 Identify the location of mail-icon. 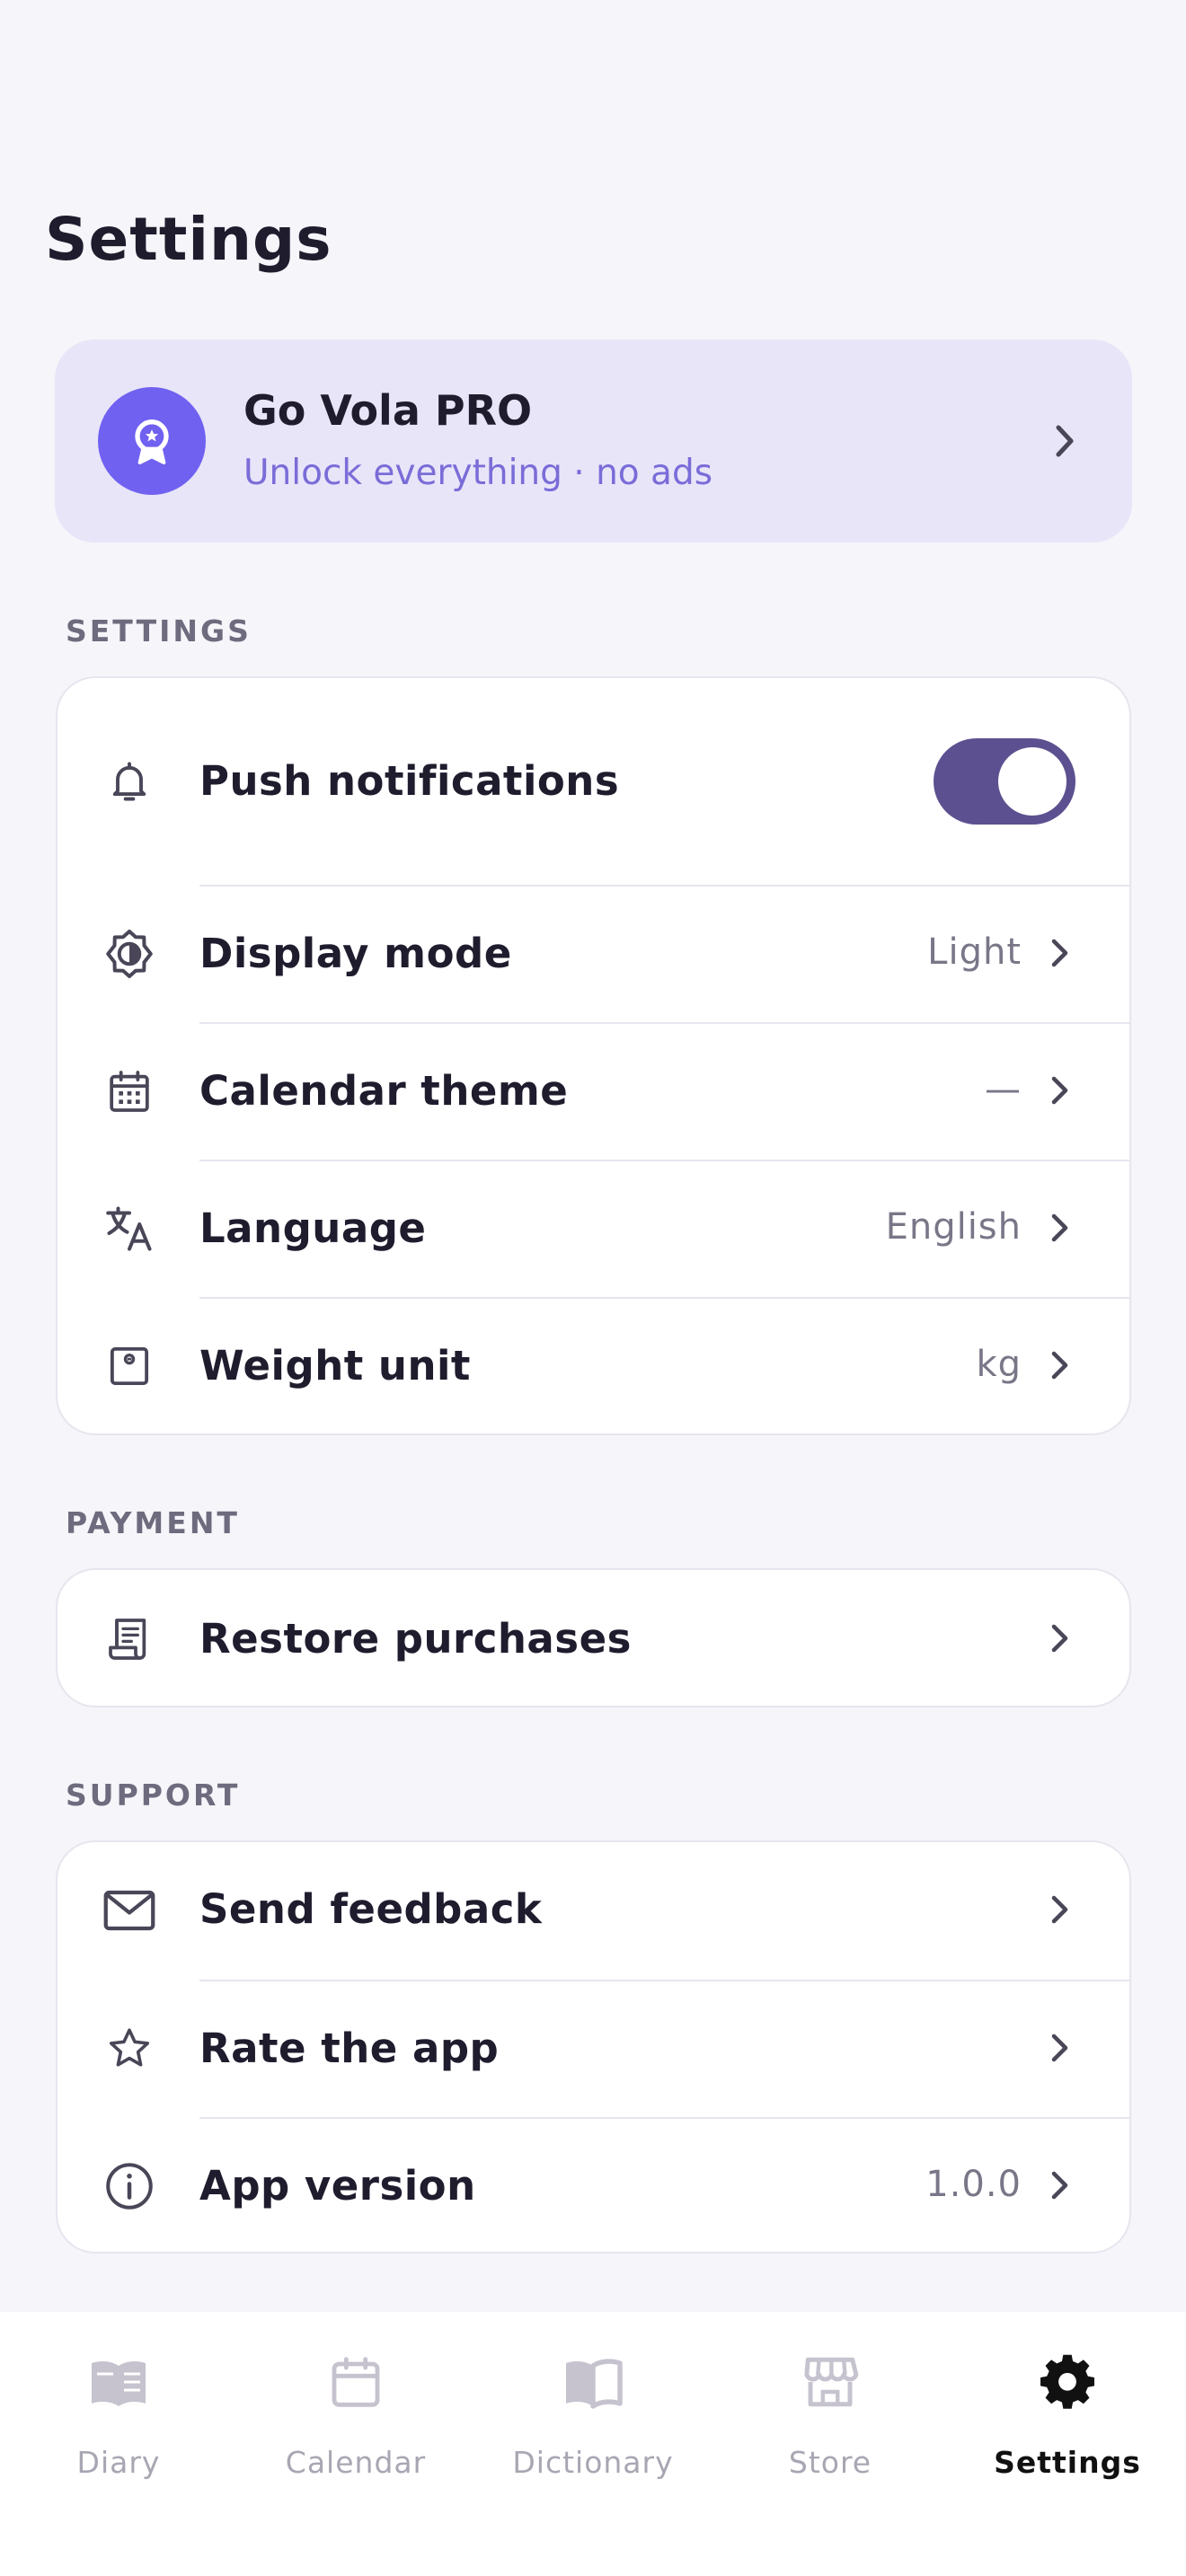
(129, 1910).